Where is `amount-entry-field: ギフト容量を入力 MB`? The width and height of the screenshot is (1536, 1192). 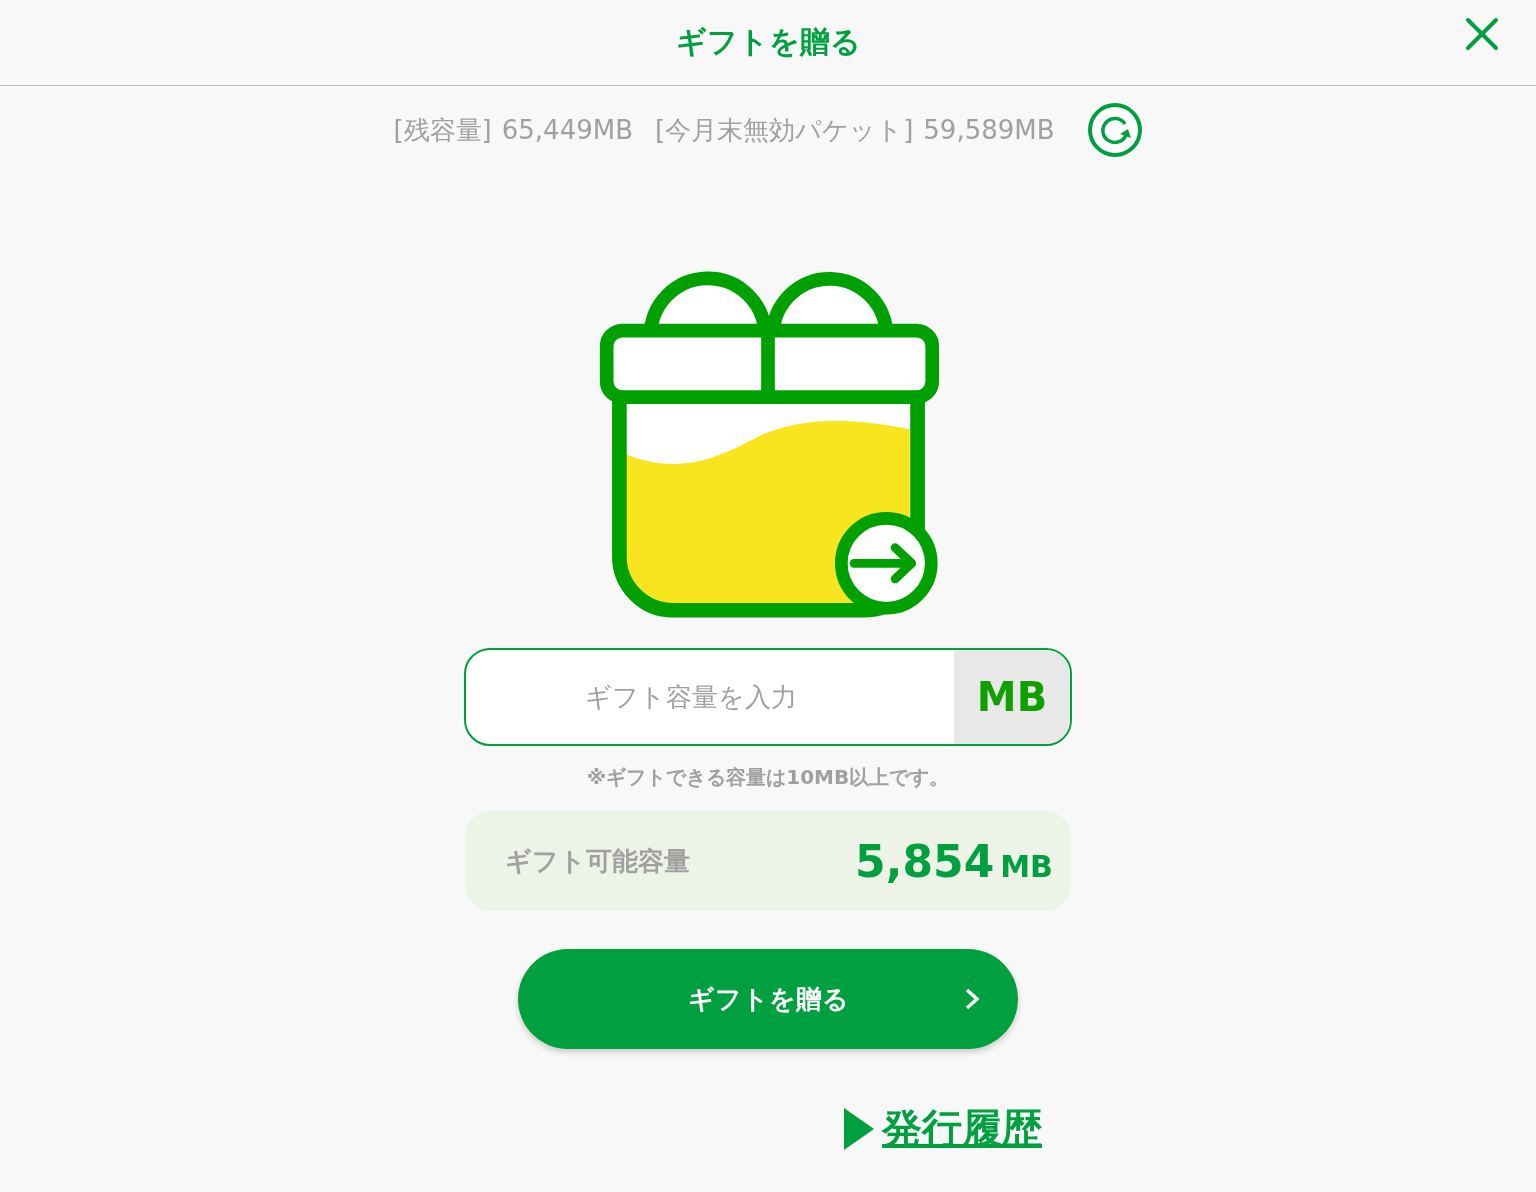 amount-entry-field: ギフト容量を入力 MB is located at coordinates (768, 697).